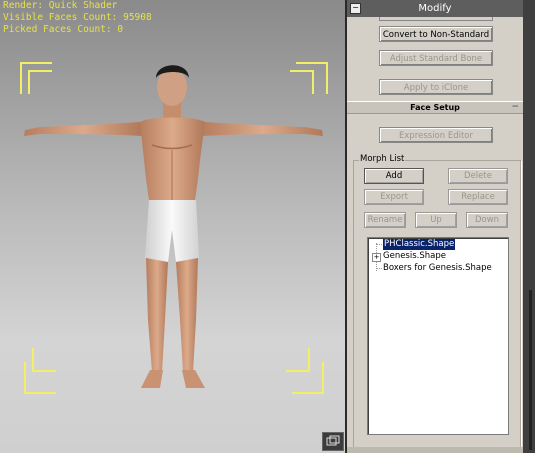 This screenshot has height=453, width=535. I want to click on rename-button: Rename, so click(385, 220).